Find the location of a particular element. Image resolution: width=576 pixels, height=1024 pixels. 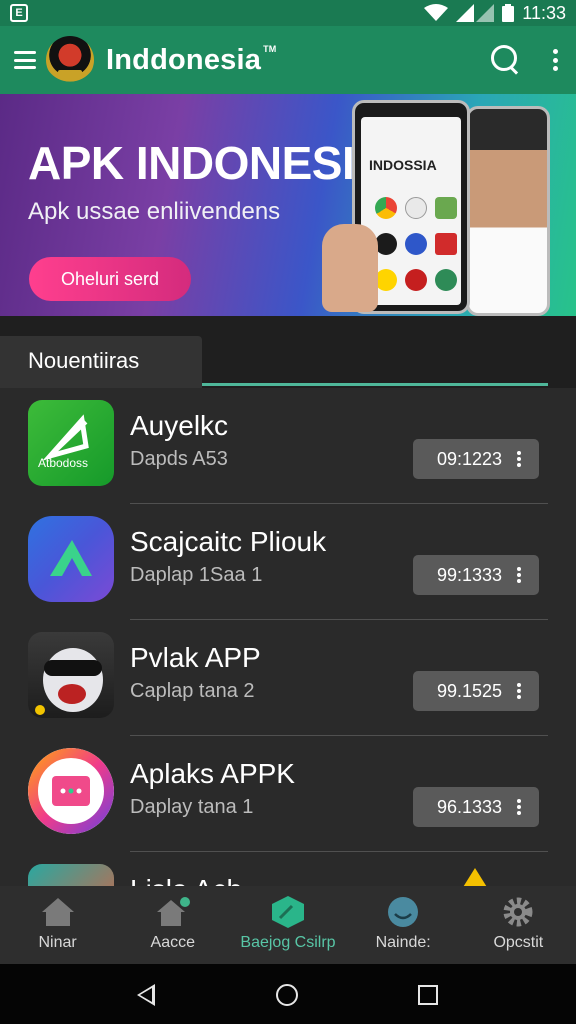

app-title: Aplaks APPK is located at coordinates (212, 773).